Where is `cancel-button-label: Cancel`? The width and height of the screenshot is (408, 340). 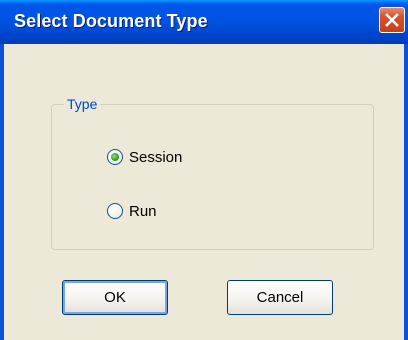 cancel-button-label: Cancel is located at coordinates (280, 297).